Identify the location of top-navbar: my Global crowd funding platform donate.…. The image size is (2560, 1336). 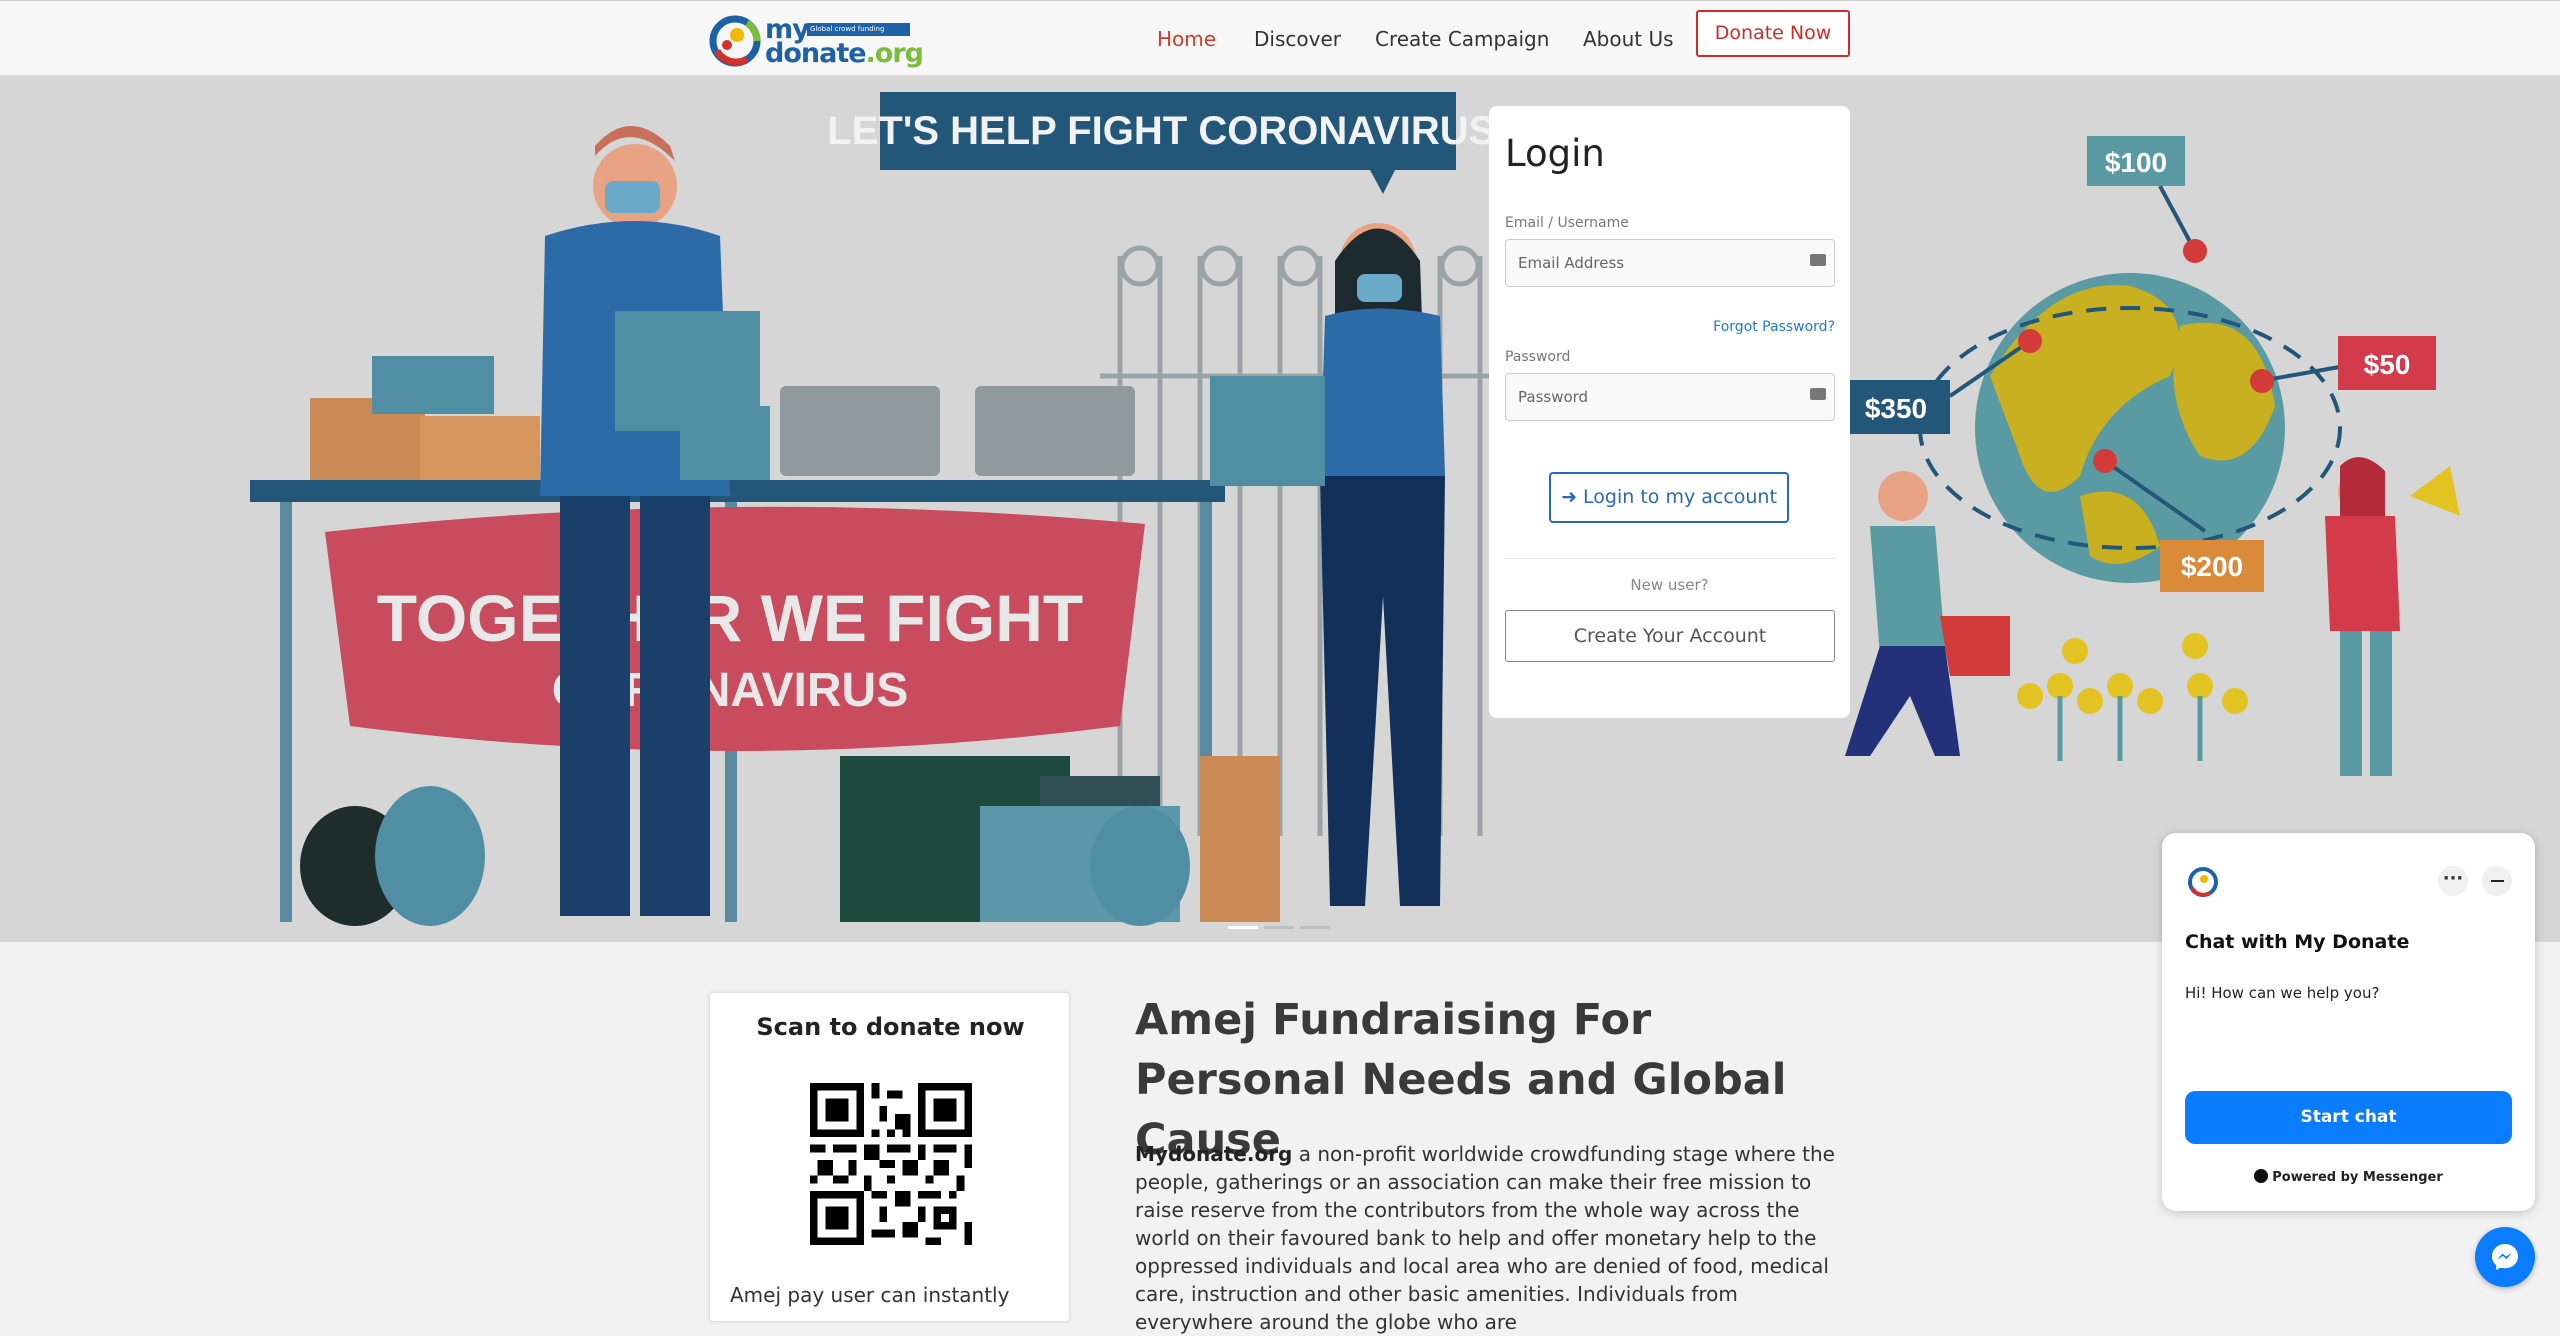
(1280, 38).